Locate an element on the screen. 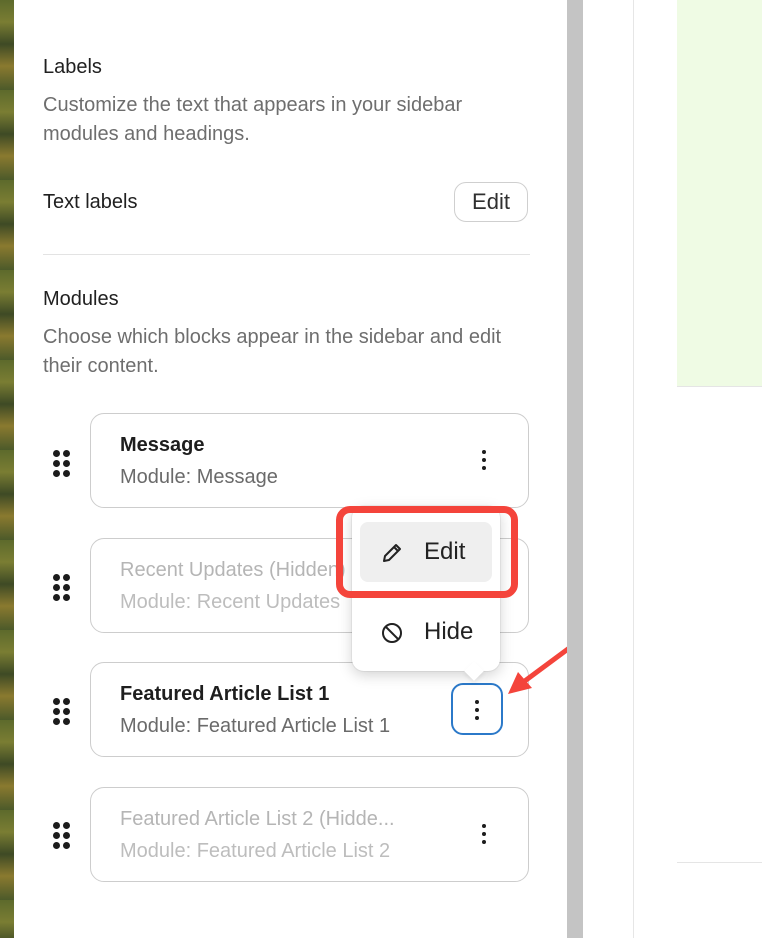  background-image-strip is located at coordinates (7, 469).